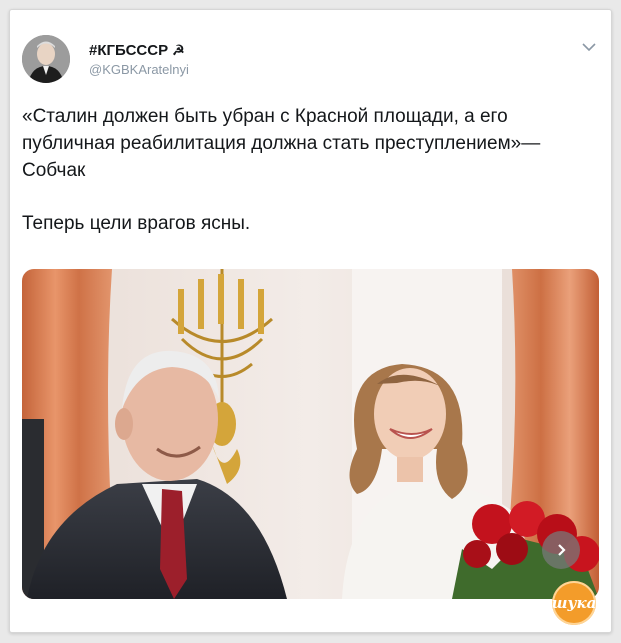  What do you see at coordinates (129, 50) in the screenshot?
I see `author-name-text: #КГБСССР` at bounding box center [129, 50].